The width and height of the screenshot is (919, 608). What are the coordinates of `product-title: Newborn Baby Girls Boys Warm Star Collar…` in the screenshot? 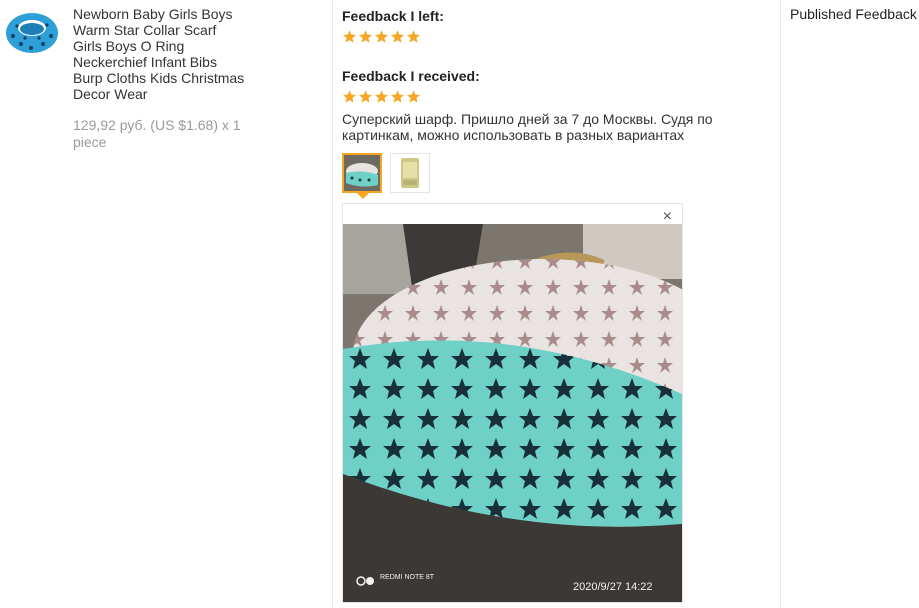 It's located at (160, 54).